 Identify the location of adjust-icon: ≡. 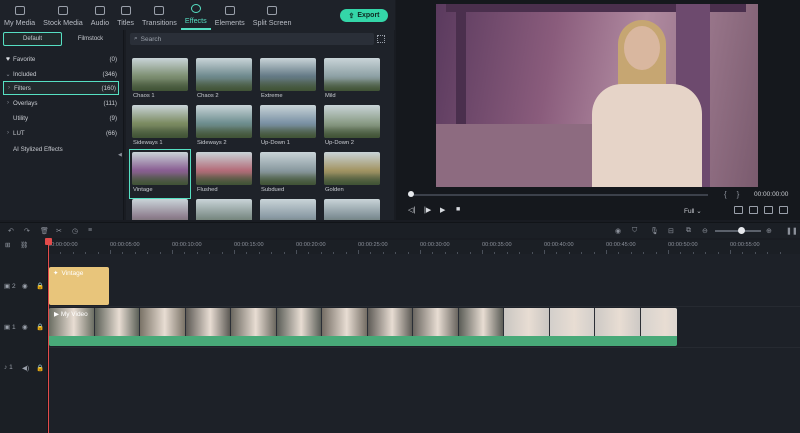
(90, 230).